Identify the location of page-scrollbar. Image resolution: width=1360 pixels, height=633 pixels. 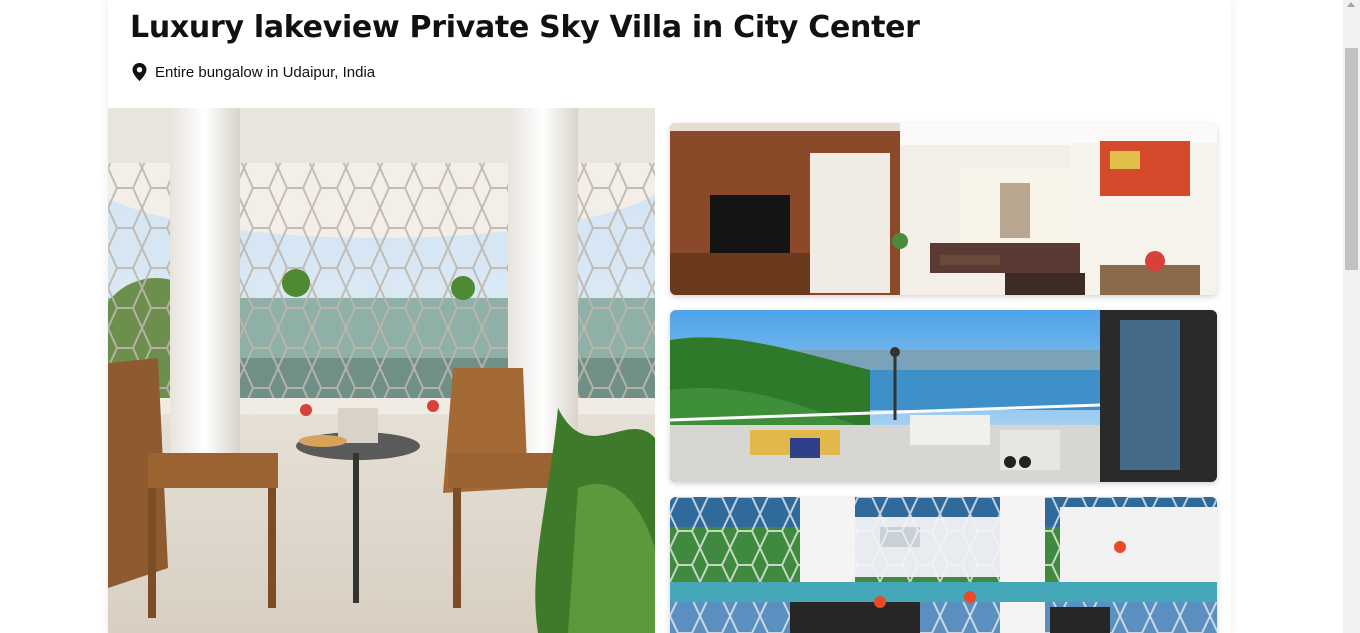
(1351, 316).